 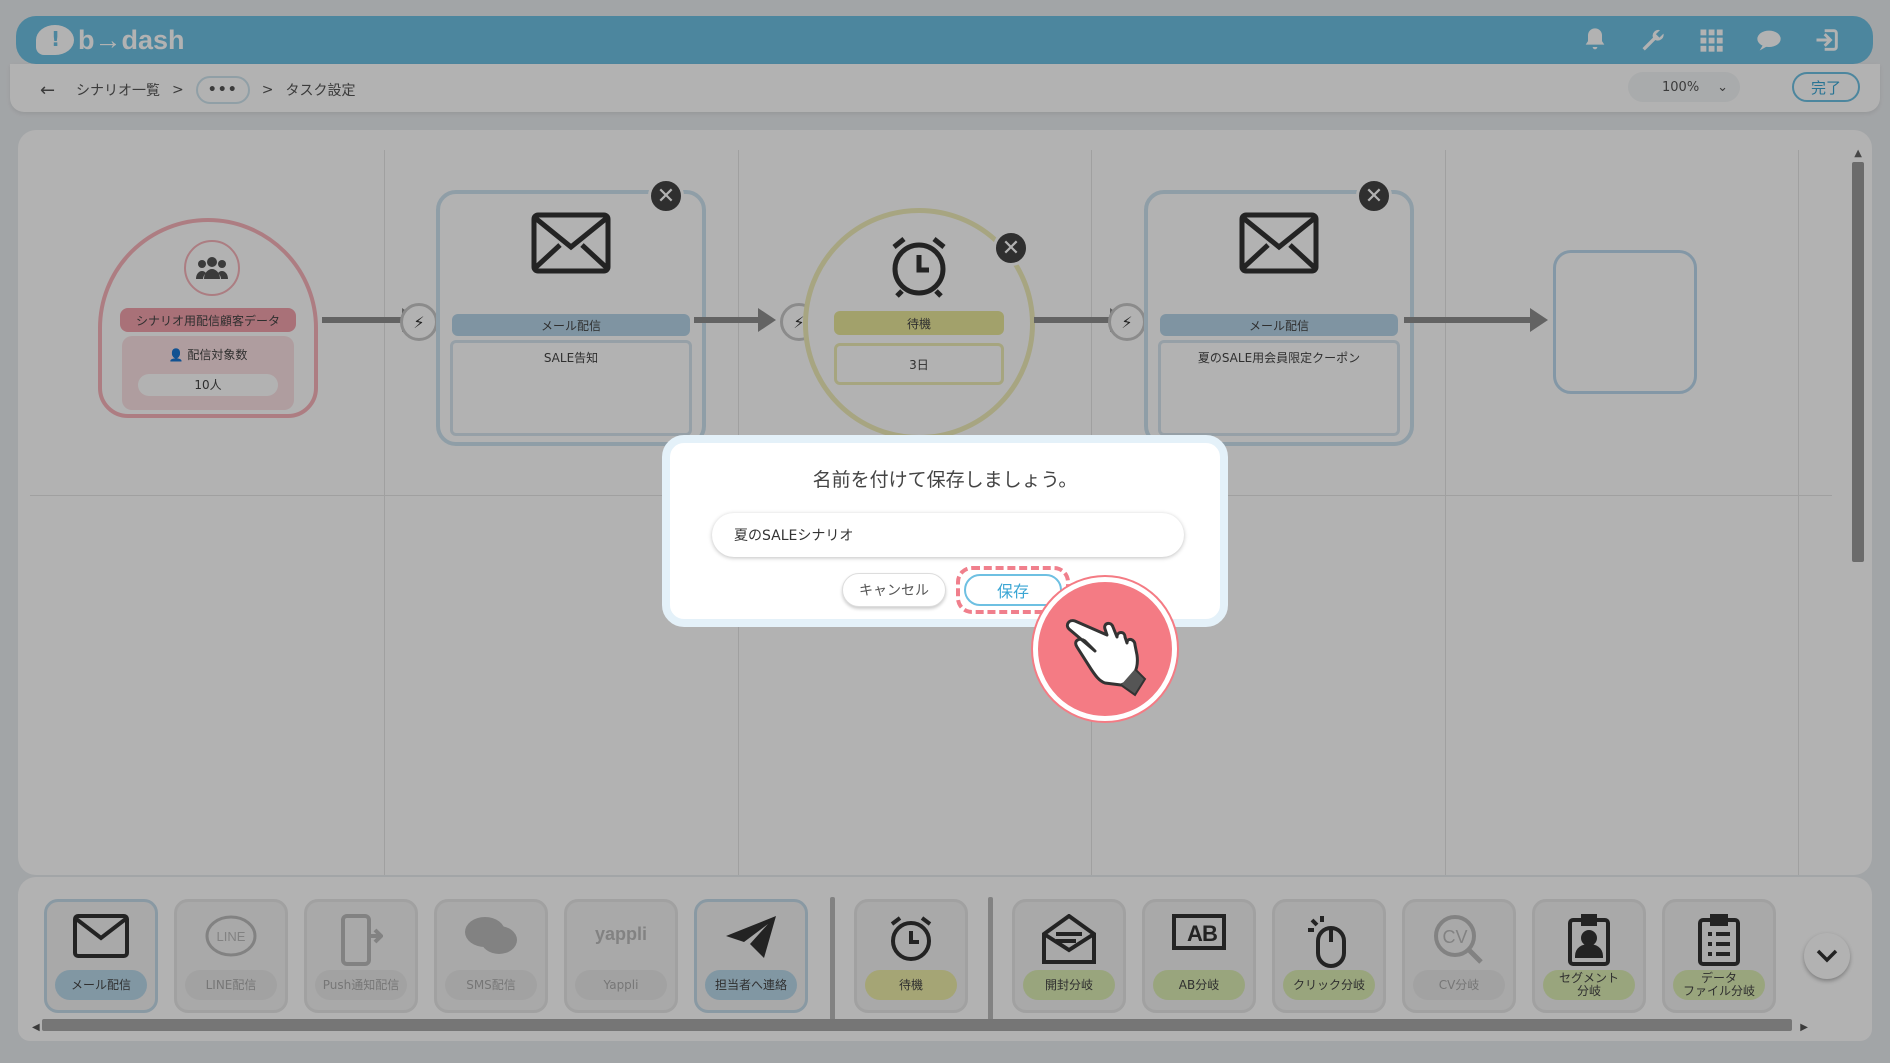 What do you see at coordinates (894, 590) in the screenshot?
I see `cancel-button: キャンセル` at bounding box center [894, 590].